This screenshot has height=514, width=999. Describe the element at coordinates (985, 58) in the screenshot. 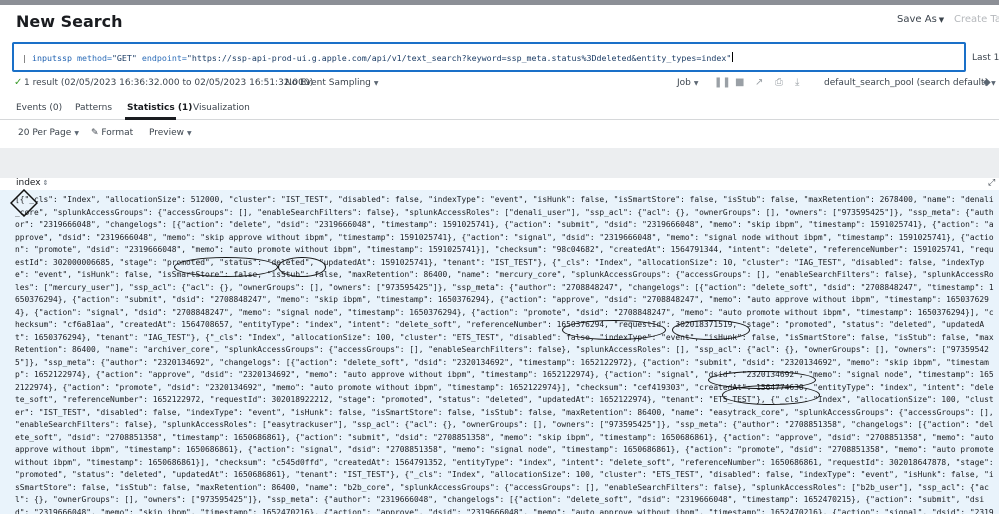

I see `time-range-picker: Last 15` at that location.